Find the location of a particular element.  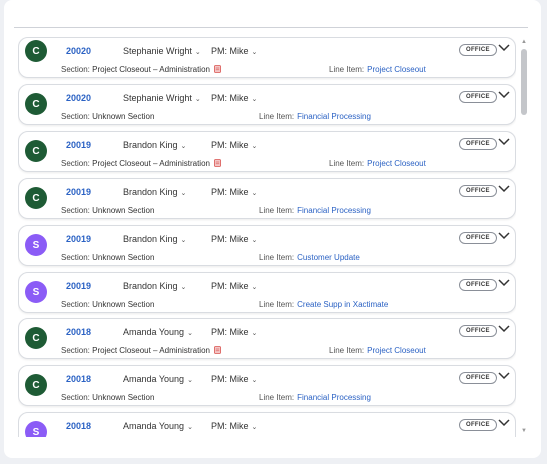

top-divider is located at coordinates (271, 27).